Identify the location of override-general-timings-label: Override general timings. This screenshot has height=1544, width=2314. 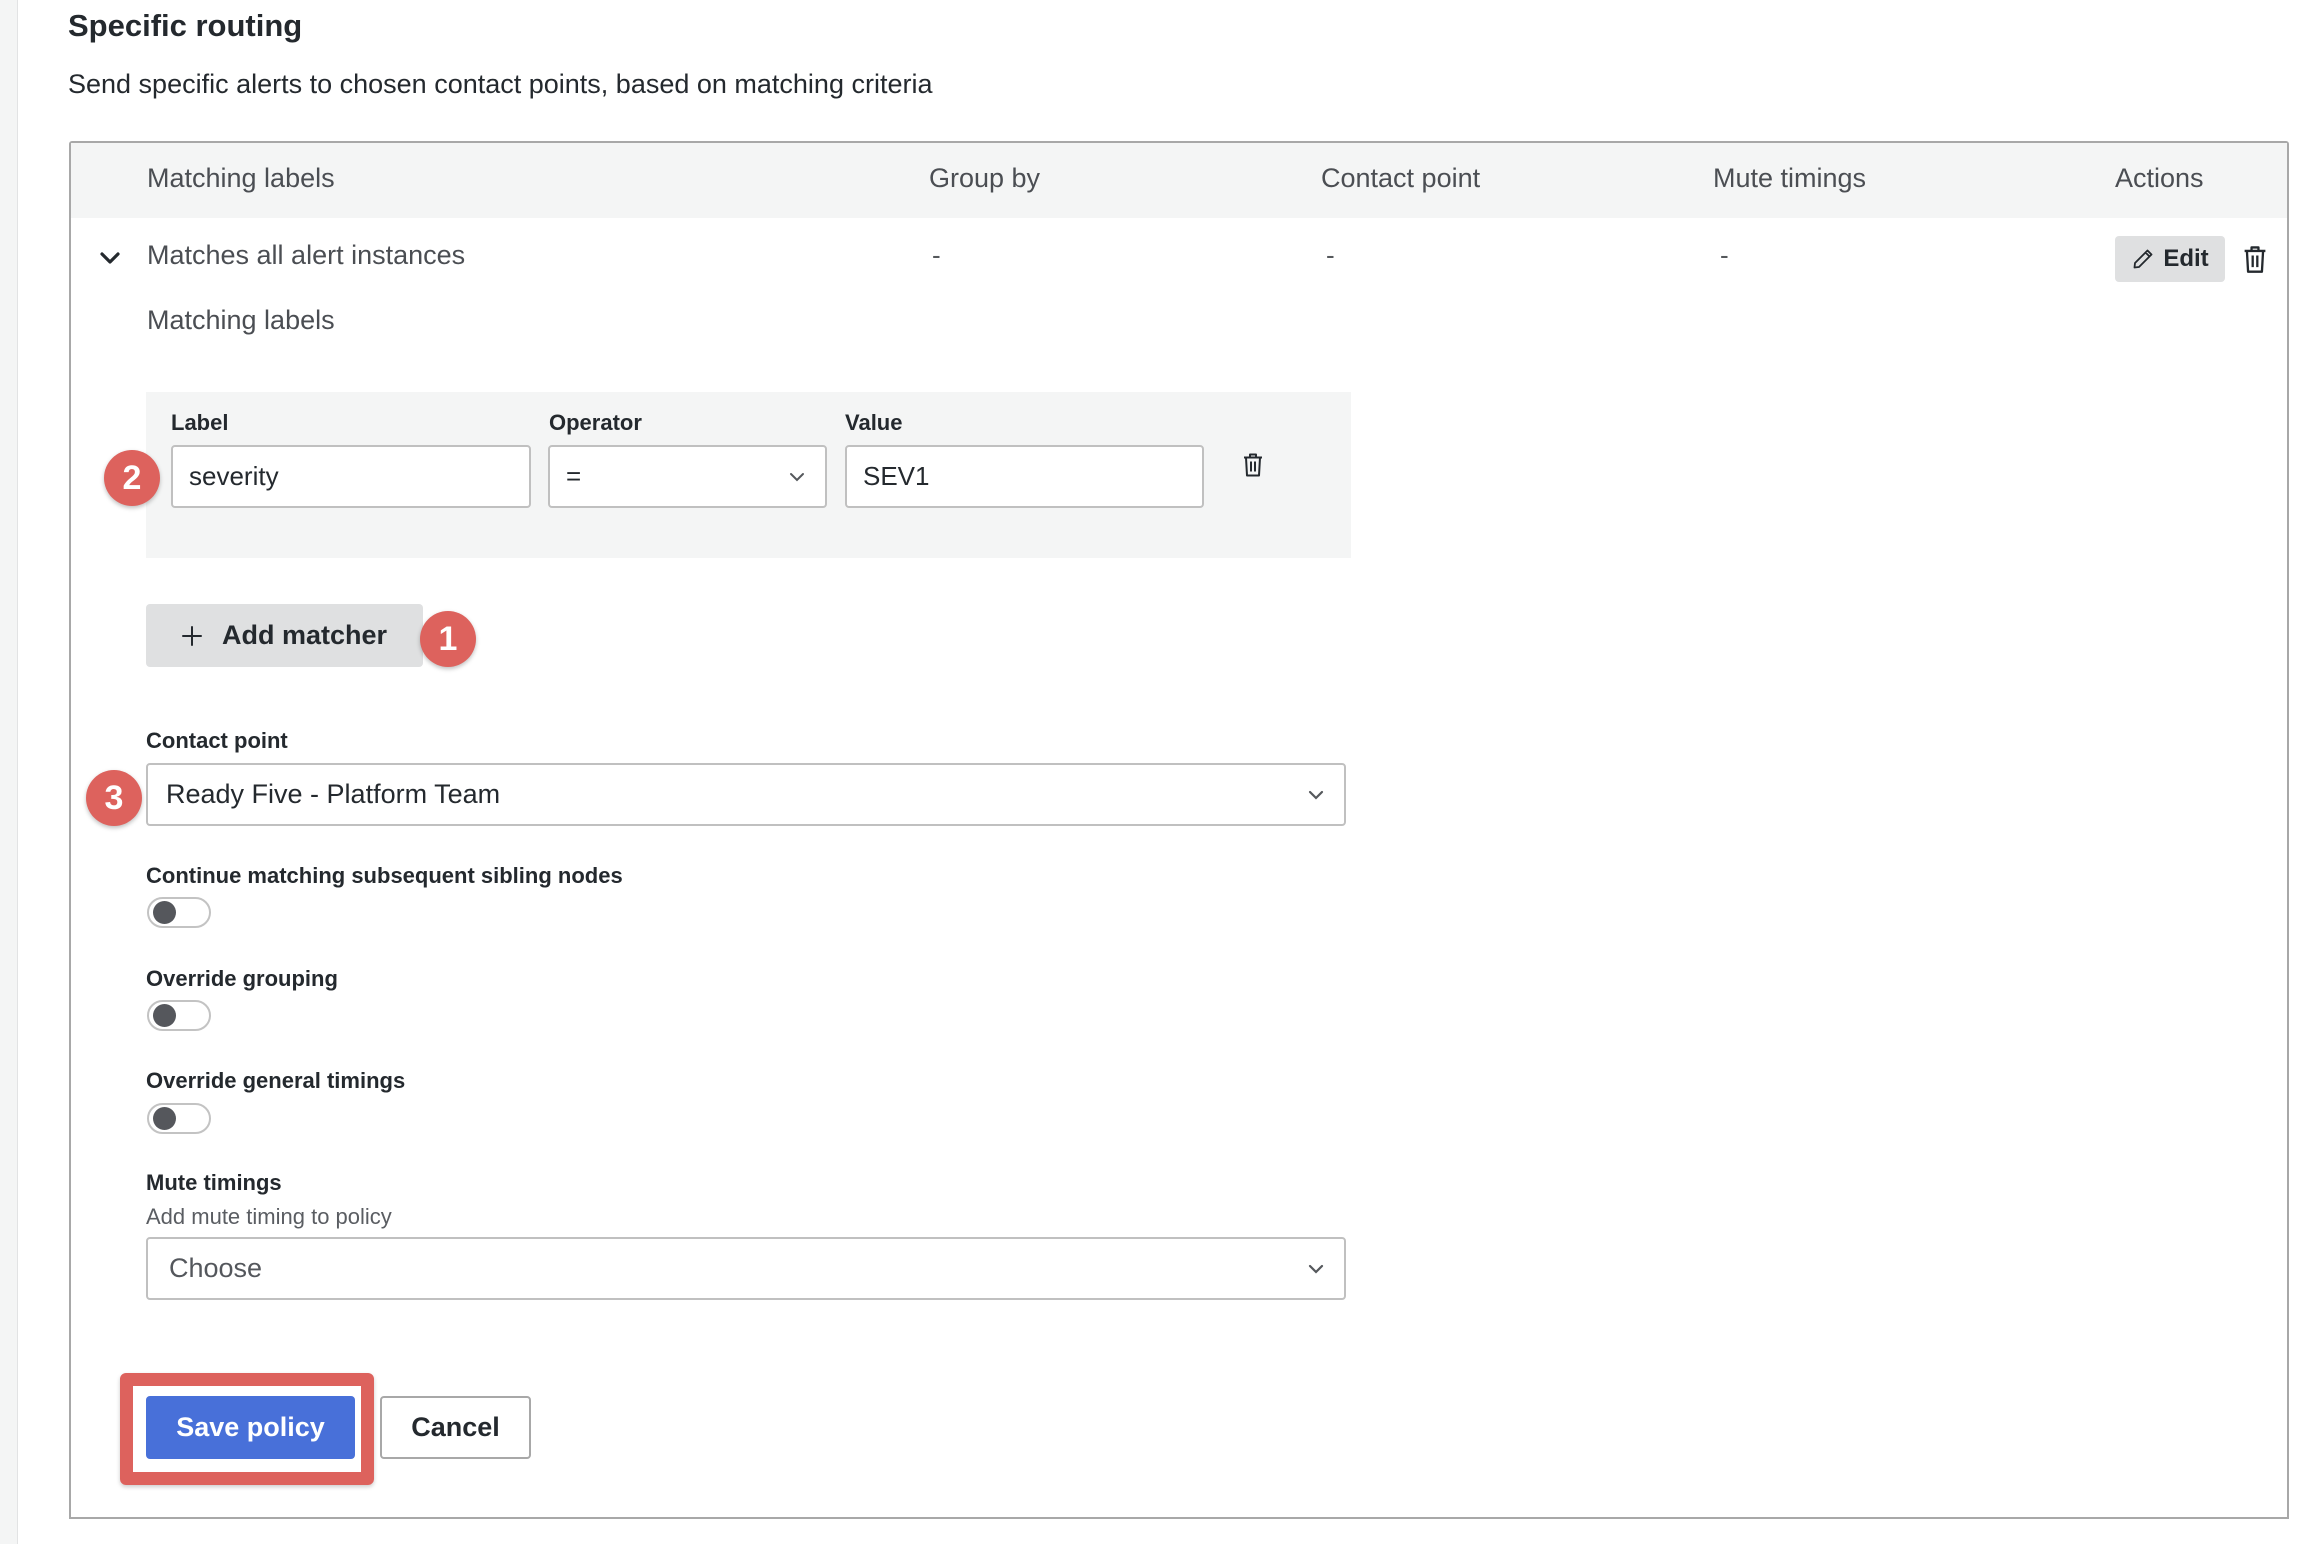
(276, 1080).